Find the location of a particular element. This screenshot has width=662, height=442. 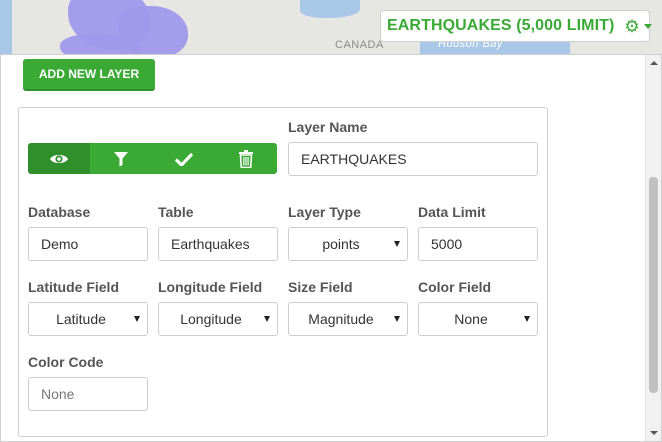

apply-button is located at coordinates (183, 158).